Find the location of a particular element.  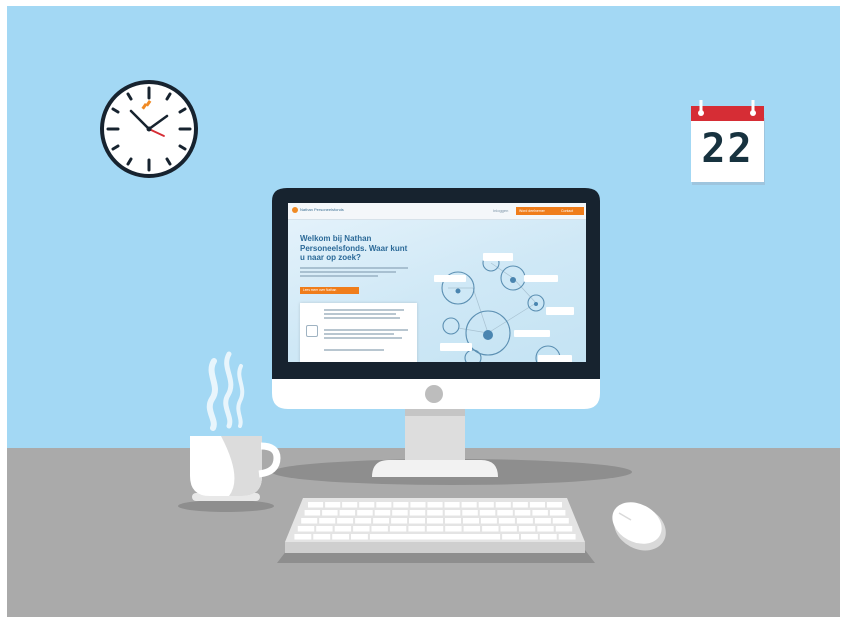

wall-clock-icon is located at coordinates (149, 129).